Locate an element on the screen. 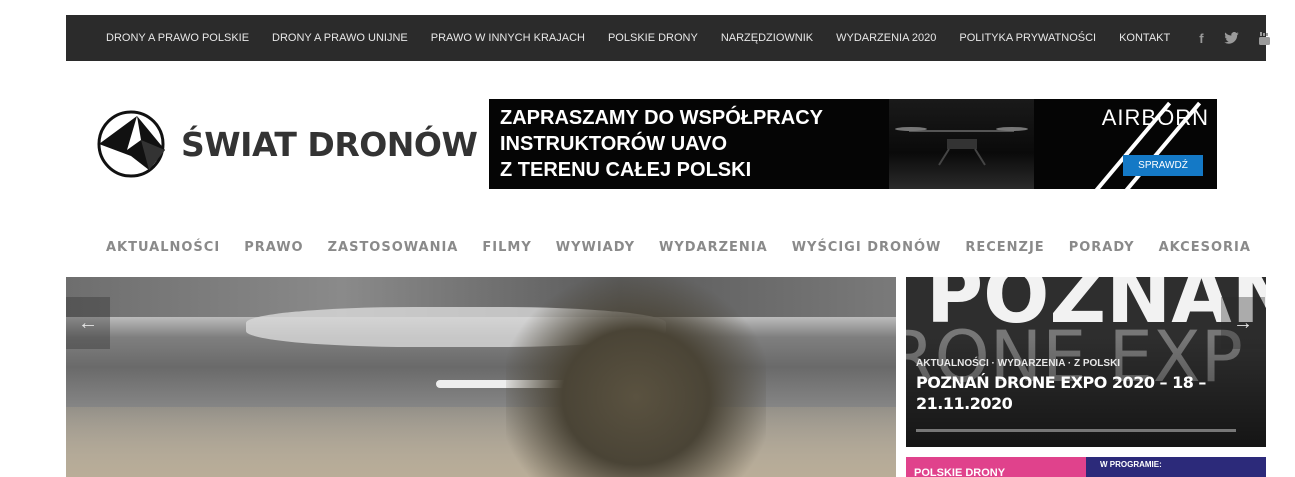  twitter-icon is located at coordinates (1231, 38).